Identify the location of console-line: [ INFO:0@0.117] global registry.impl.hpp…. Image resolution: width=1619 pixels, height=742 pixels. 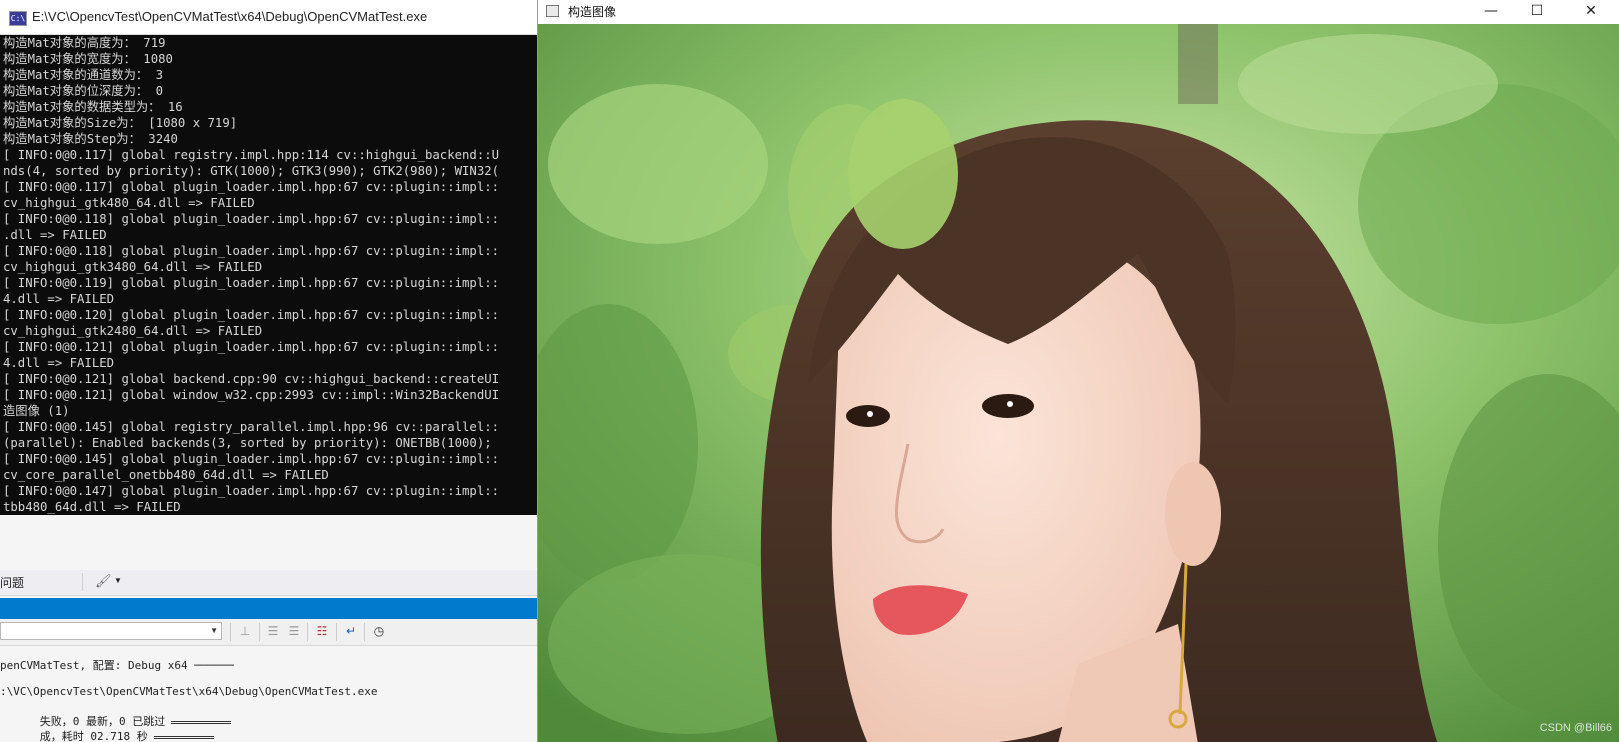
(251, 155).